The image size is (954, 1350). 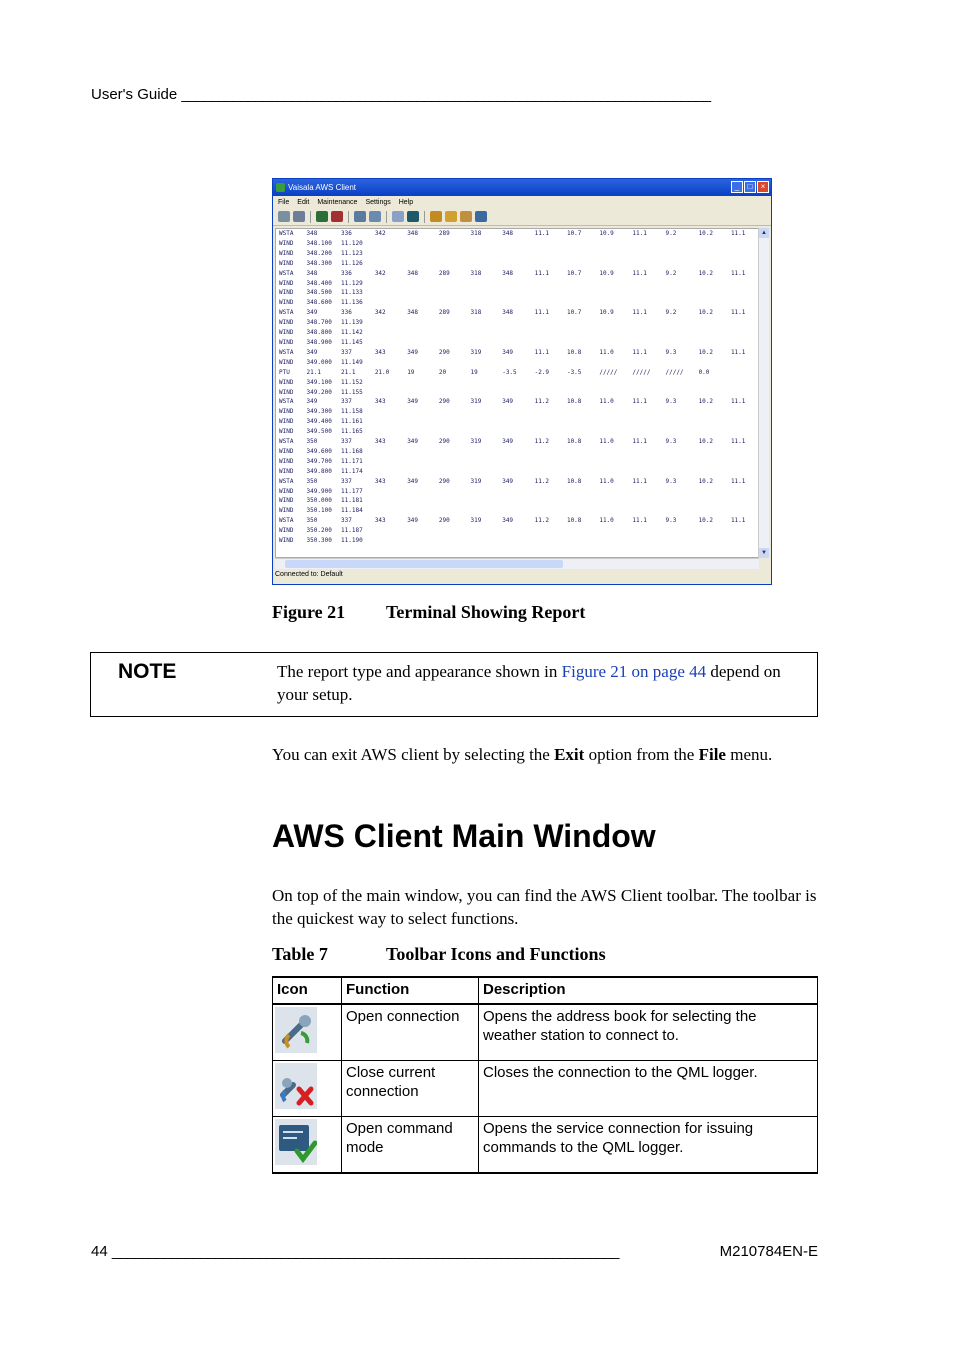 What do you see at coordinates (763, 187) in the screenshot?
I see `close-icon: ×` at bounding box center [763, 187].